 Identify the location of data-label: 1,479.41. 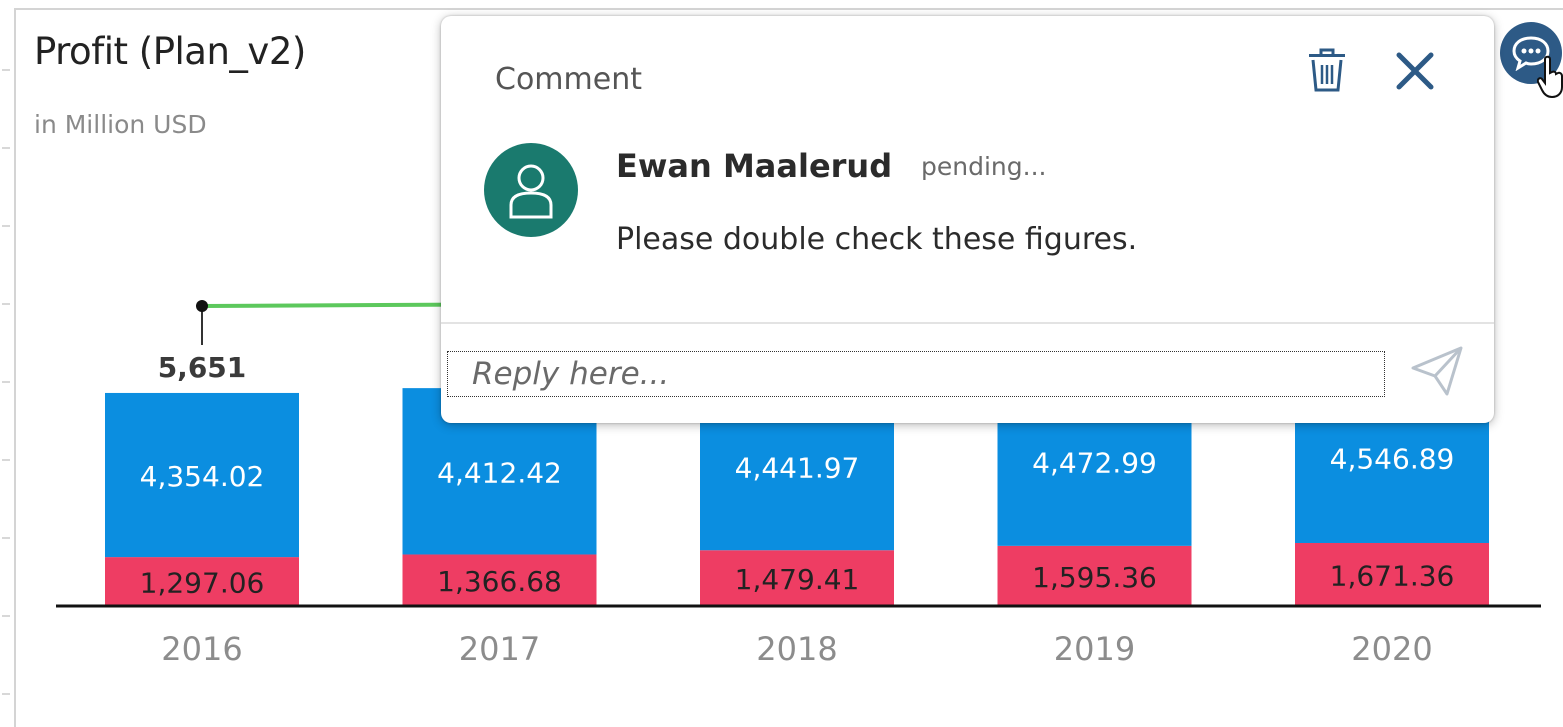
(797, 579).